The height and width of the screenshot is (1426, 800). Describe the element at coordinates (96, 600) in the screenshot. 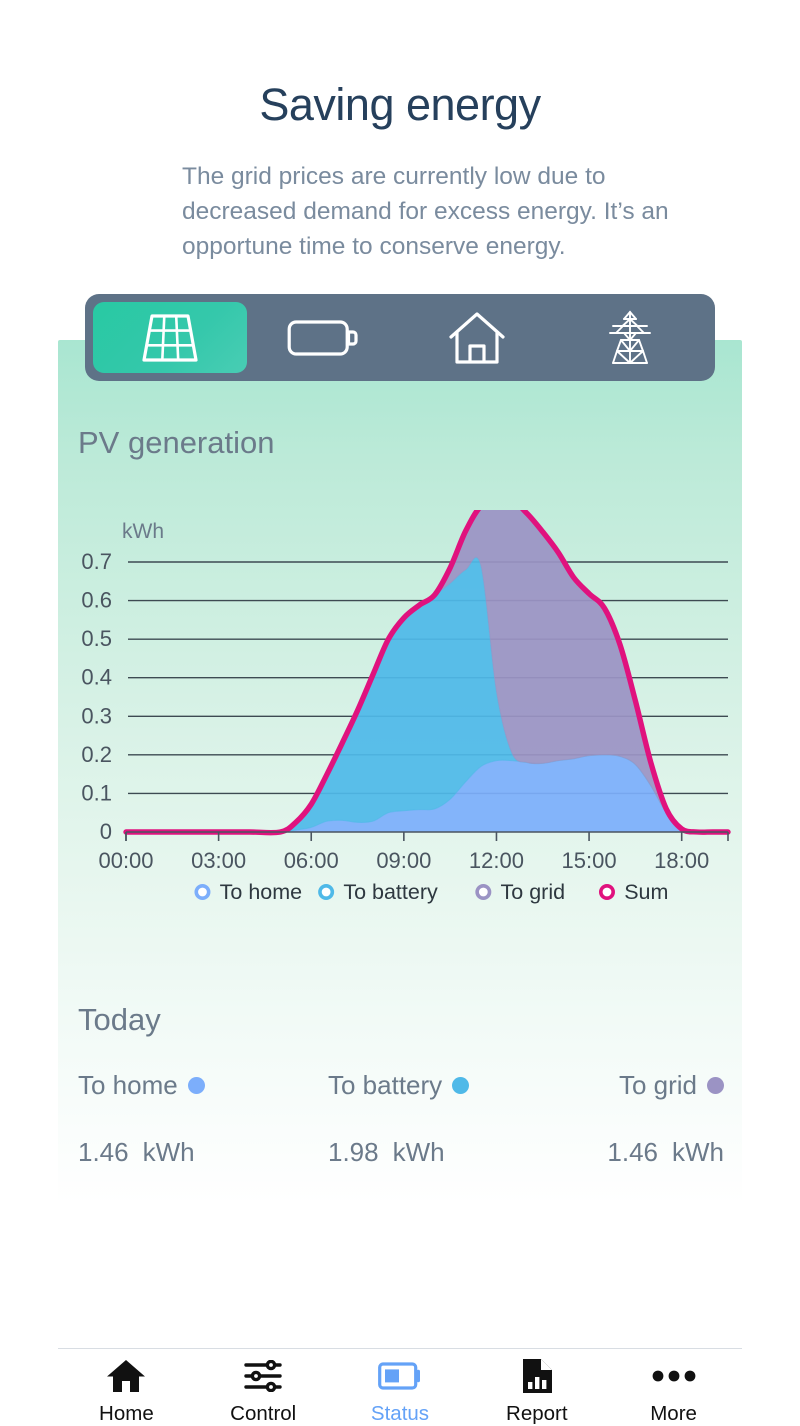

I see `y-tick-label: 0.6` at that location.